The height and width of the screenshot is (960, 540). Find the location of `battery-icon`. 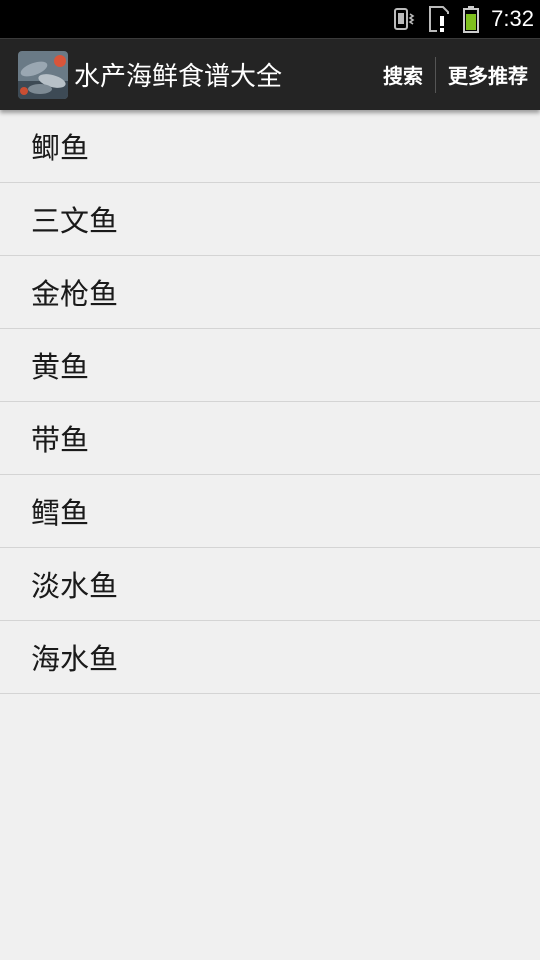

battery-icon is located at coordinates (471, 19).